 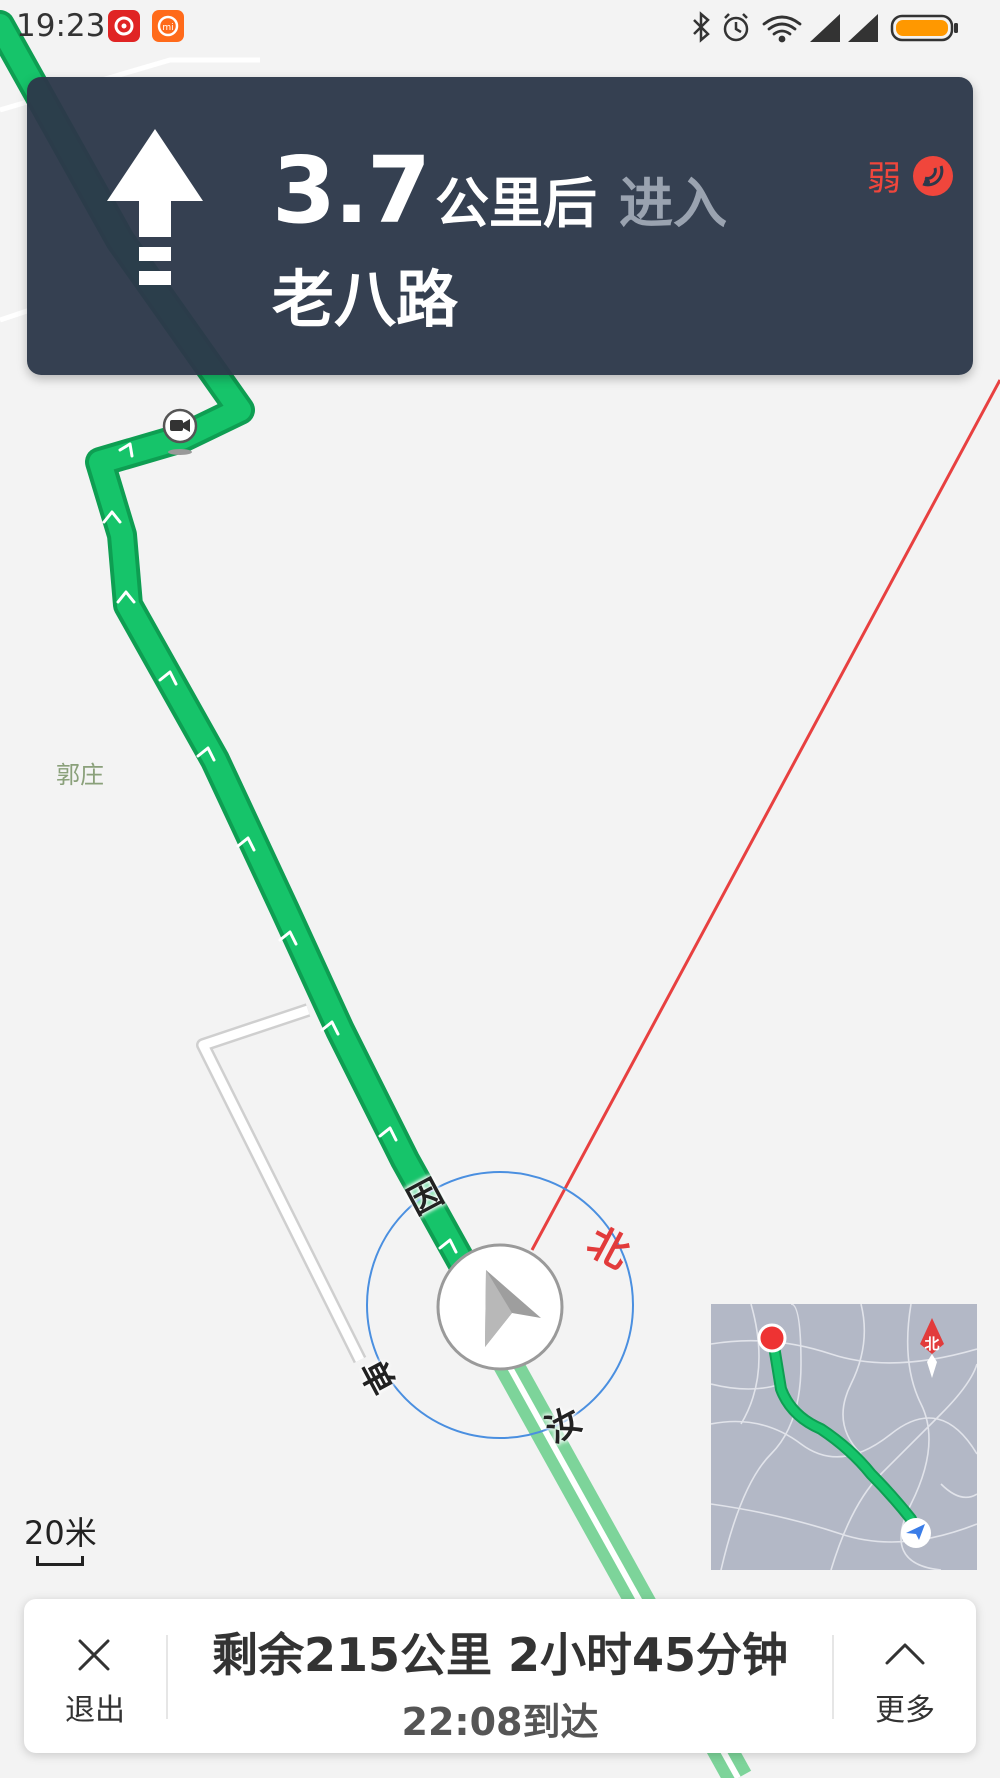 What do you see at coordinates (500, 28) in the screenshot?
I see `status-bar: 19:23 mi` at bounding box center [500, 28].